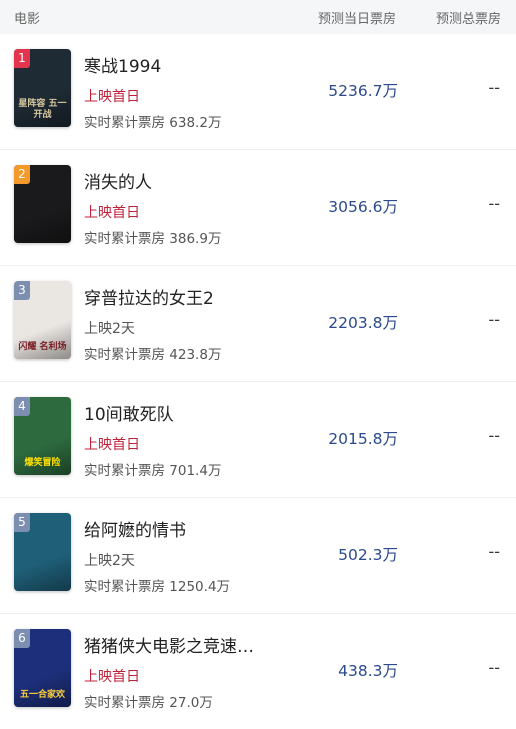  What do you see at coordinates (42, 668) in the screenshot?
I see `movie-poster: 五一合家欢 6` at bounding box center [42, 668].